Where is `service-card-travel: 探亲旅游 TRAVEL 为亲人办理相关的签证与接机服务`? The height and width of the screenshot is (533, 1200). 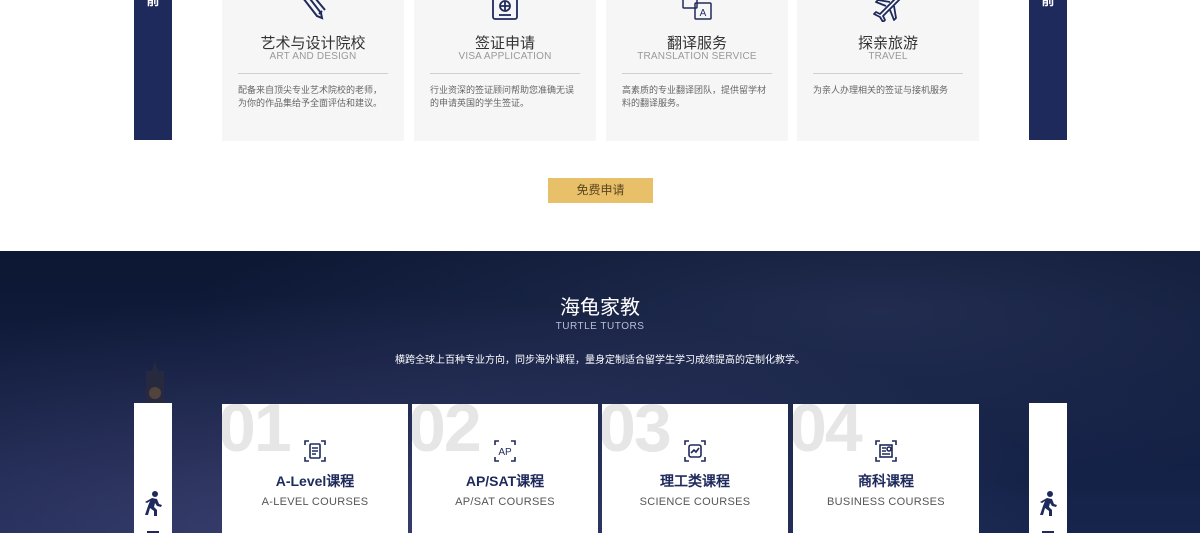 service-card-travel: 探亲旅游 TRAVEL 为亲人办理相关的签证与接机服务 is located at coordinates (888, 70).